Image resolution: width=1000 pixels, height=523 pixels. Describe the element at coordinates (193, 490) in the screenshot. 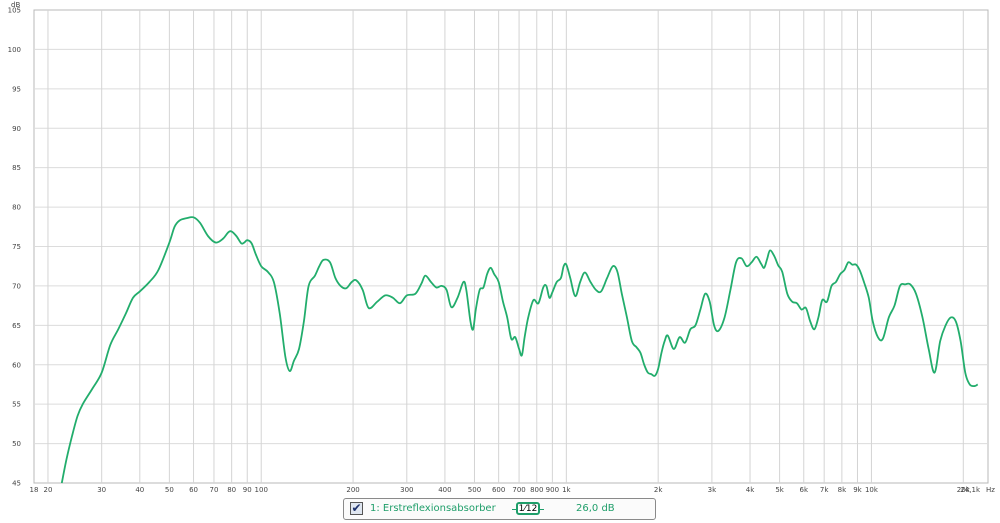

I see `x-tick-label: 60` at that location.